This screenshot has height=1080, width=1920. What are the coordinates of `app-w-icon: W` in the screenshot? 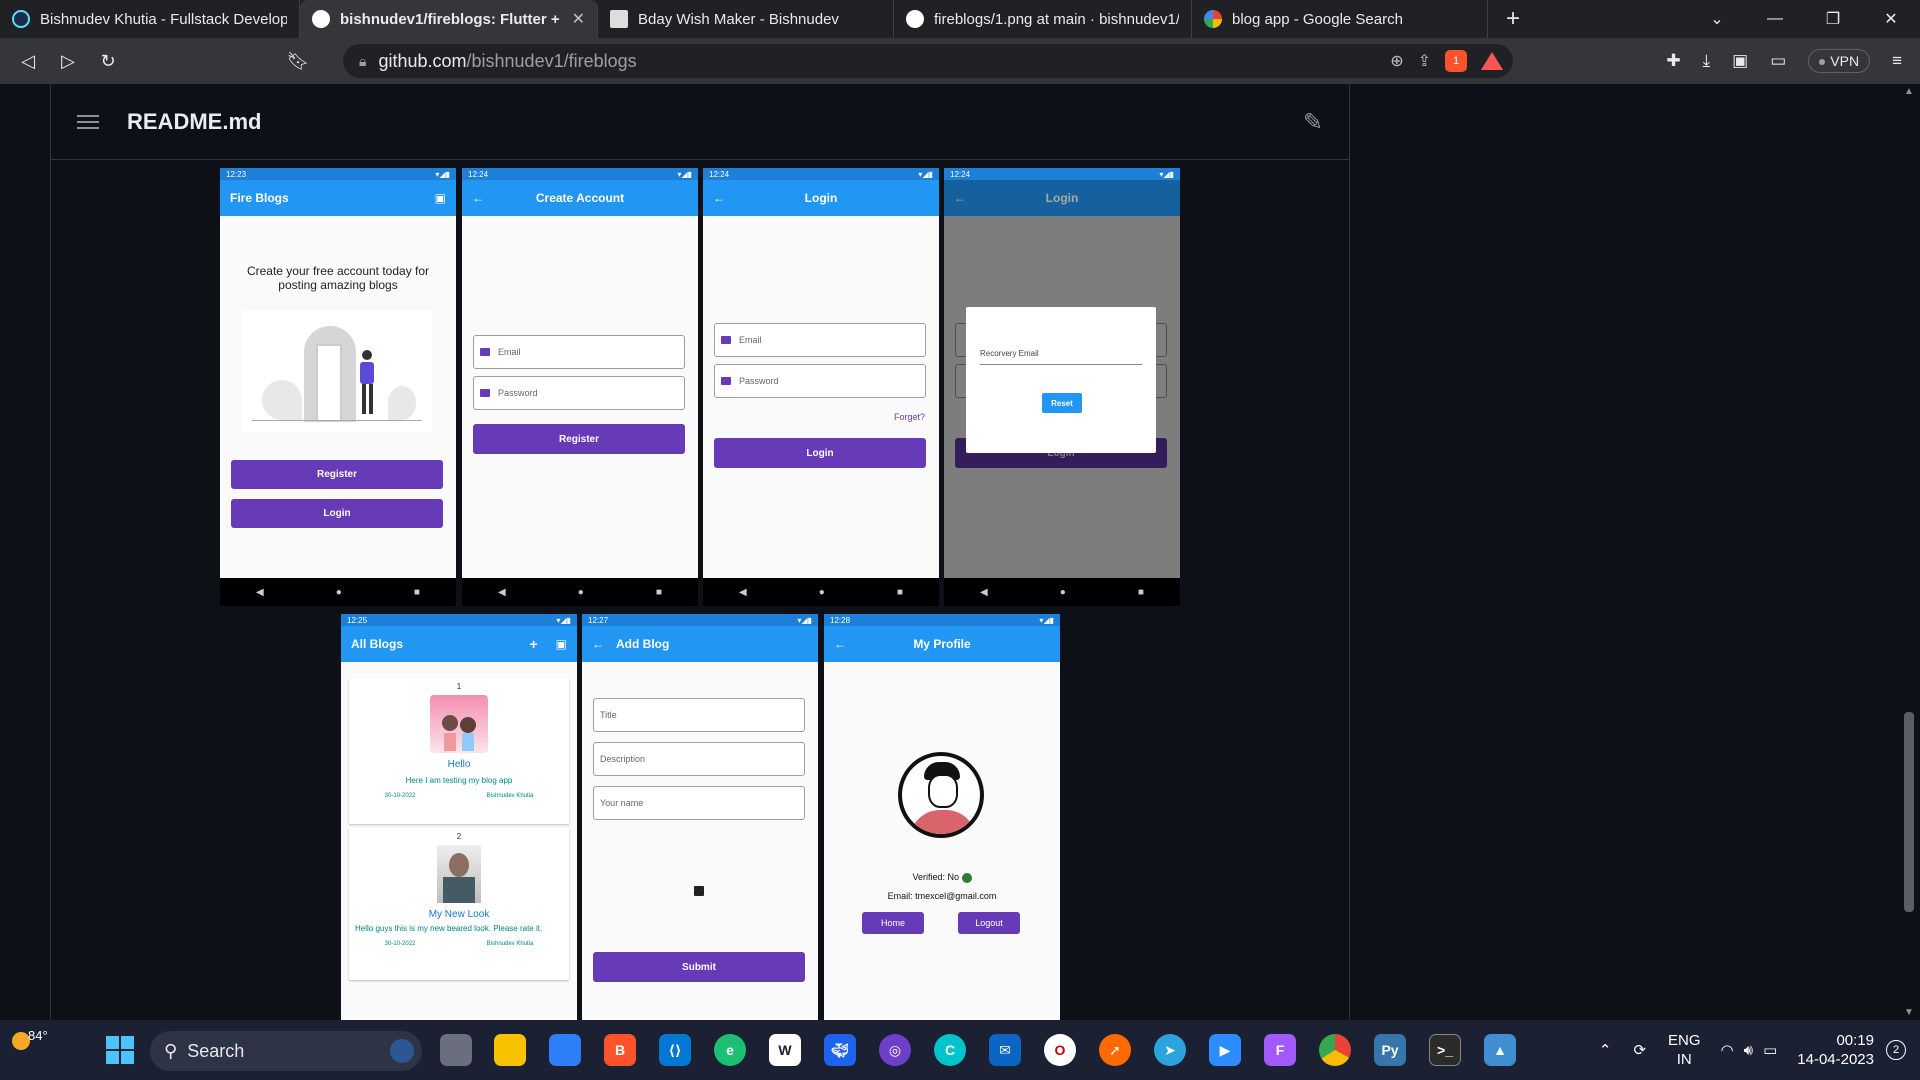 It's located at (785, 1050).